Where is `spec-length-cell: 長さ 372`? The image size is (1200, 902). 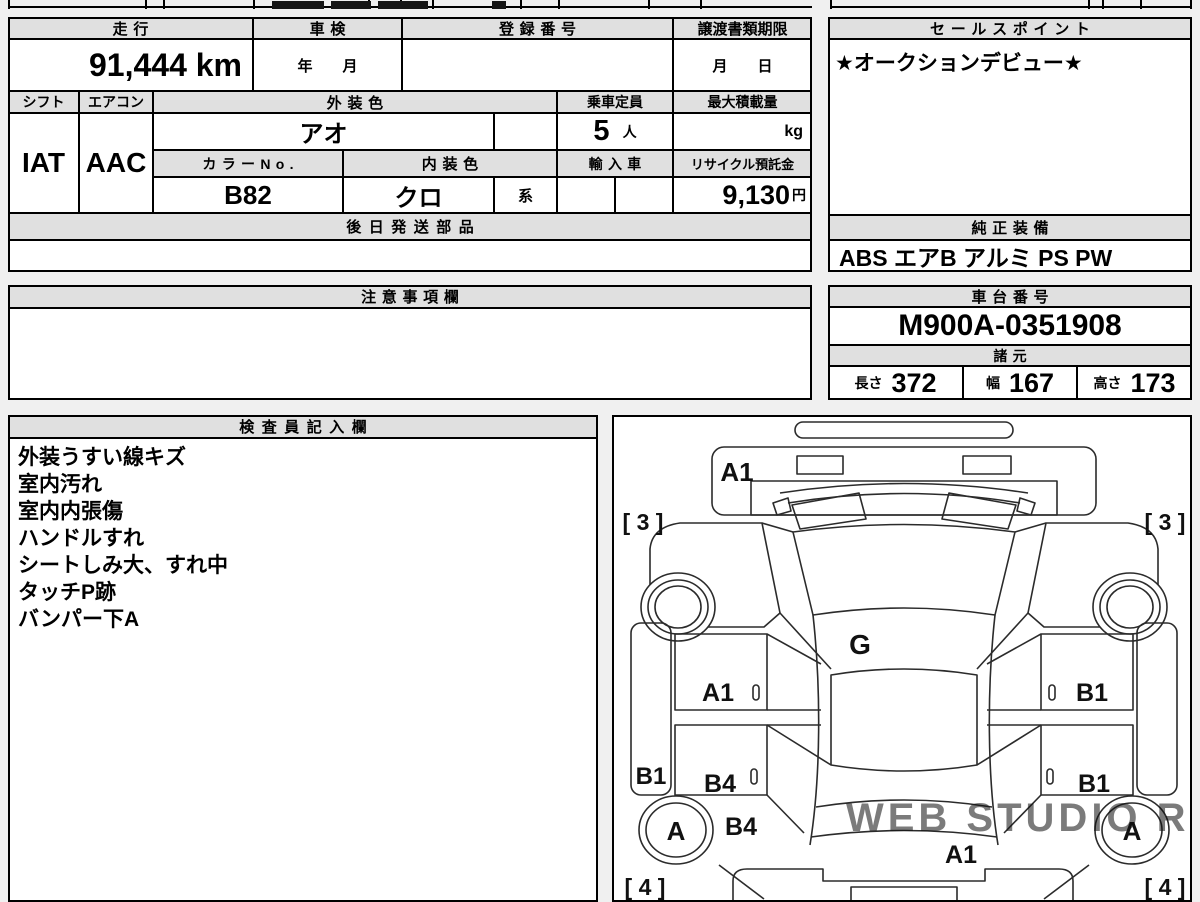
spec-length-cell: 長さ 372 is located at coordinates (895, 383).